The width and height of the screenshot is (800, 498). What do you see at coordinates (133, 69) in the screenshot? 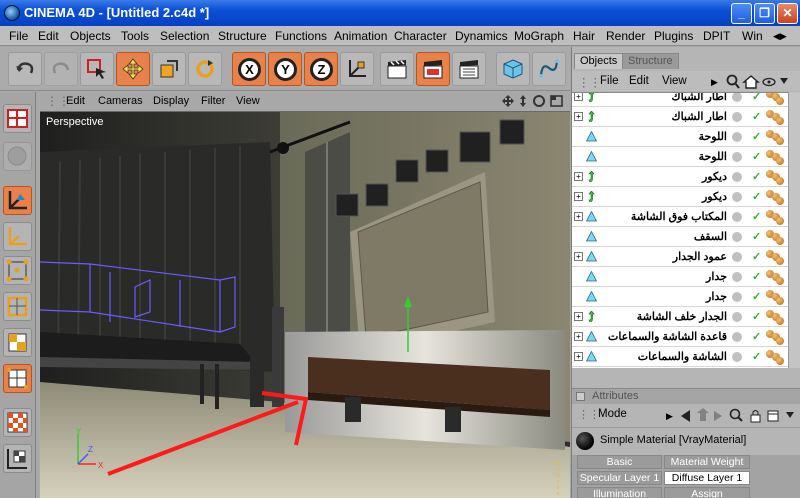
I see `move-tool-button` at bounding box center [133, 69].